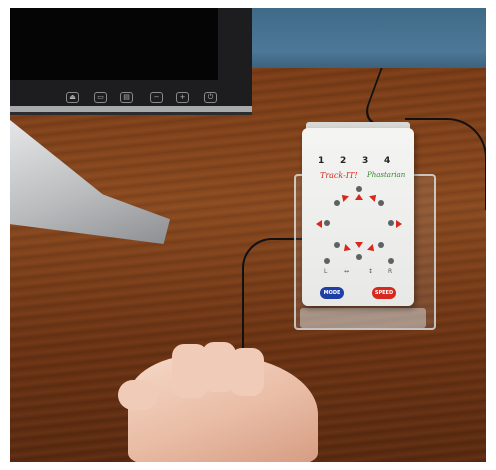  Describe the element at coordinates (126, 97) in the screenshot. I see `monitor-button-3: ▤` at that location.